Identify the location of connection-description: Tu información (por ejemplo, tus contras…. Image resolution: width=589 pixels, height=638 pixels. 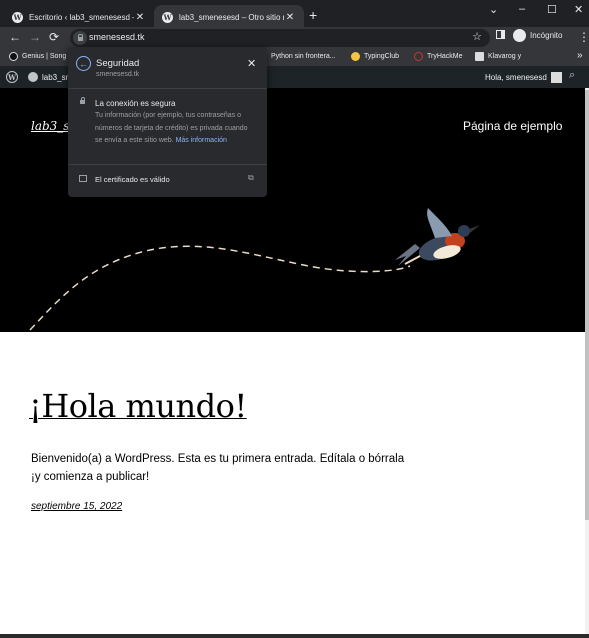
(175, 129).